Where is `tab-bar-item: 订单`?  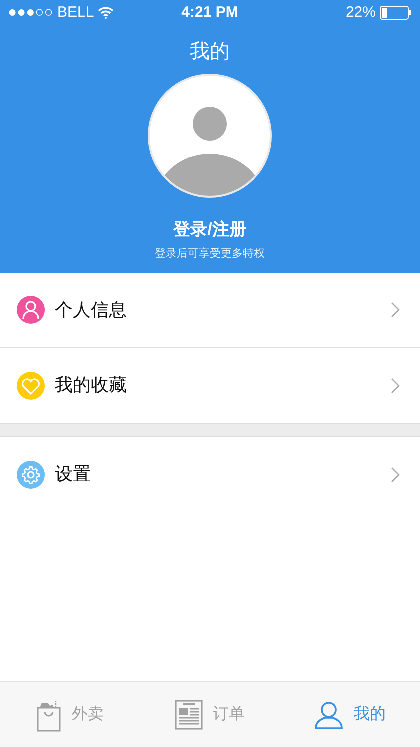
tab-bar-item: 订单 is located at coordinates (210, 714).